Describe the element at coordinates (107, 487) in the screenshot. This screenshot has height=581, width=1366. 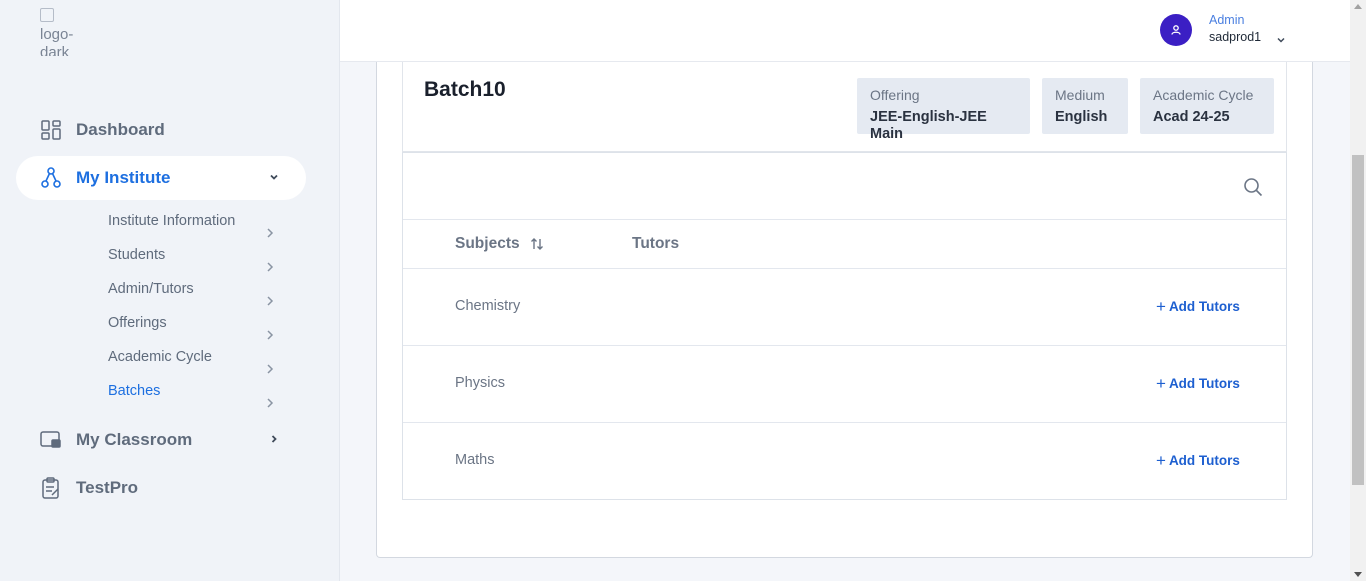
I see `sidebar-item-label: TestPro` at that location.